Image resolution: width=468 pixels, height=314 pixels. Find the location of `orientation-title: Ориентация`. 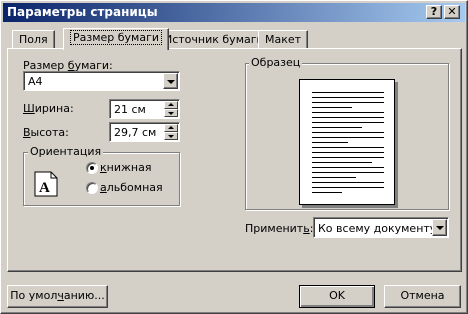

orientation-title: Ориентация is located at coordinates (66, 151).